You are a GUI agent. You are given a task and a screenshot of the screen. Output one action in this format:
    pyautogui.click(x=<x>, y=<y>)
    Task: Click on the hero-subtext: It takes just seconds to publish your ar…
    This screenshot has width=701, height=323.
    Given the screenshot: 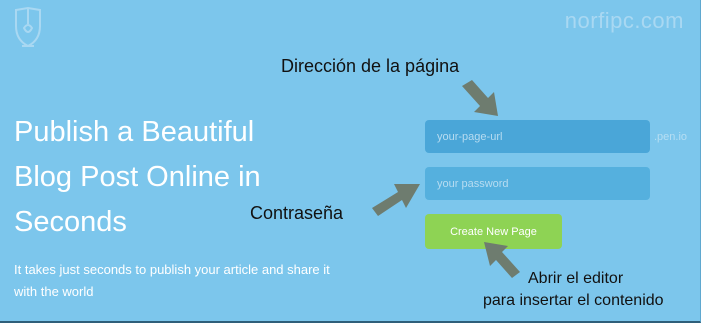 What is the action you would take?
    pyautogui.click(x=172, y=280)
    